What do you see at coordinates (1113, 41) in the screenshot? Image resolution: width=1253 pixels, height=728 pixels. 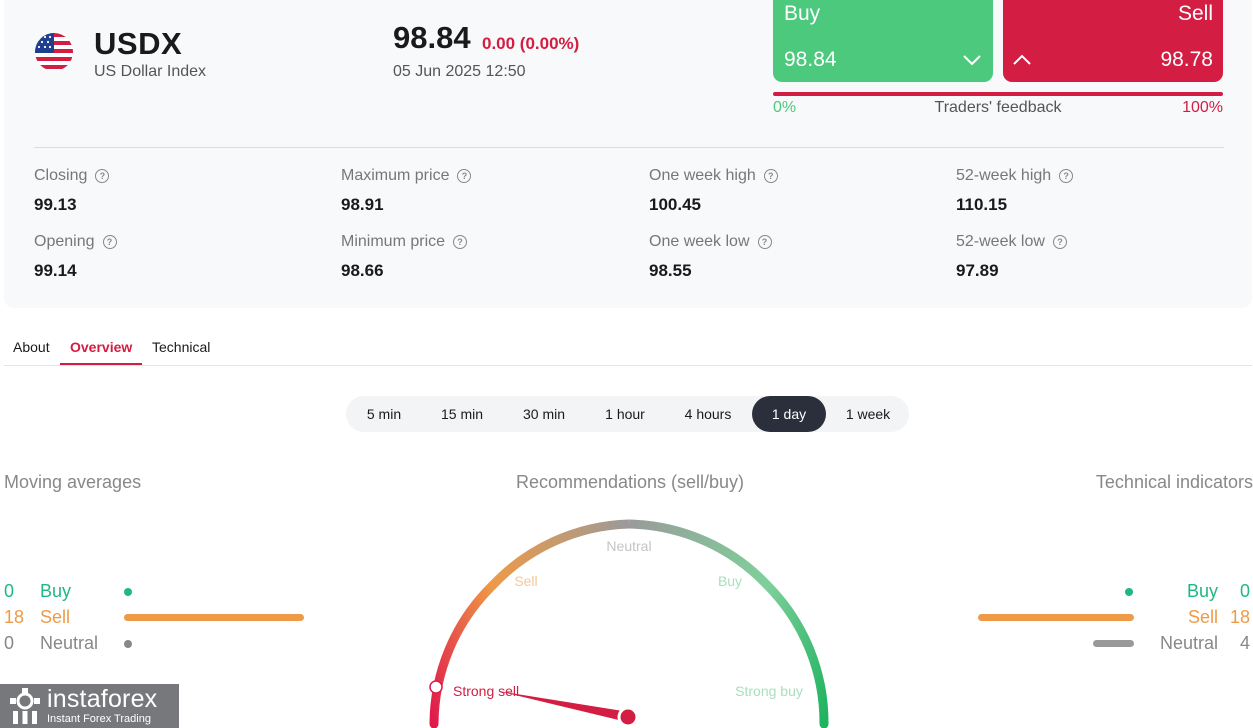 I see `sell-button: Sell 98.78` at bounding box center [1113, 41].